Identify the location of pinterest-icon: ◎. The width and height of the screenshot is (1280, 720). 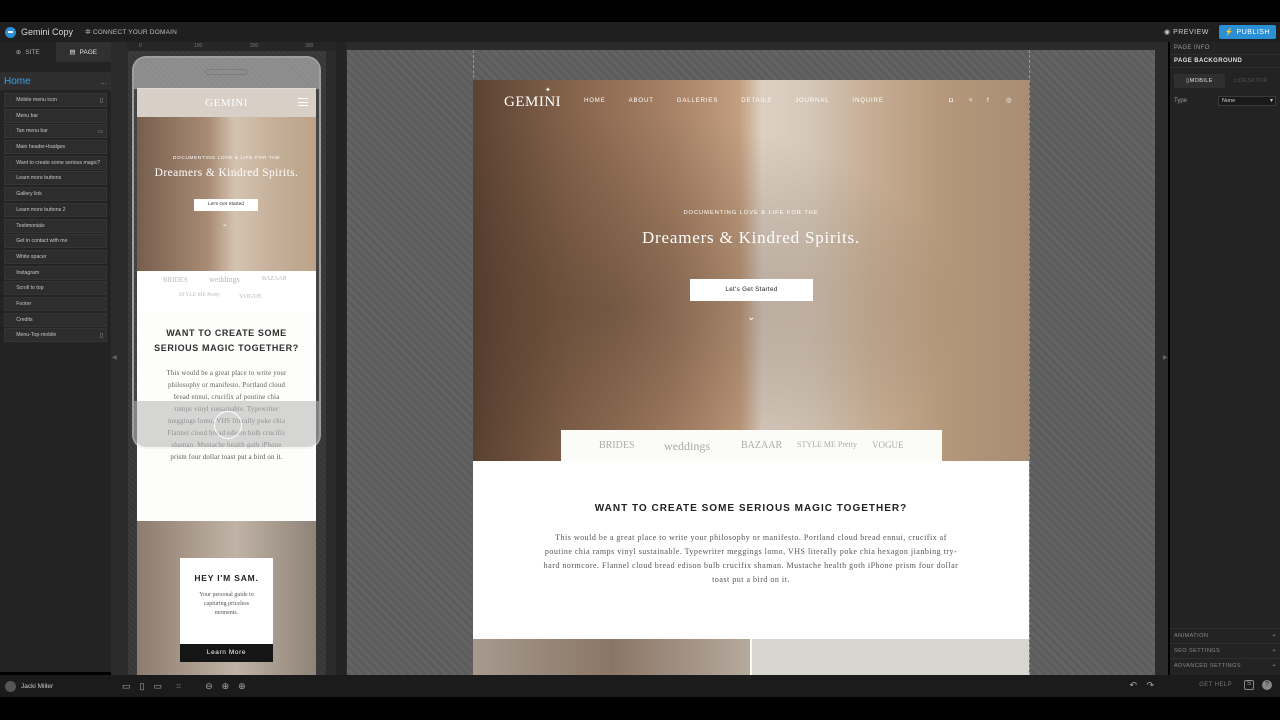
(1009, 100).